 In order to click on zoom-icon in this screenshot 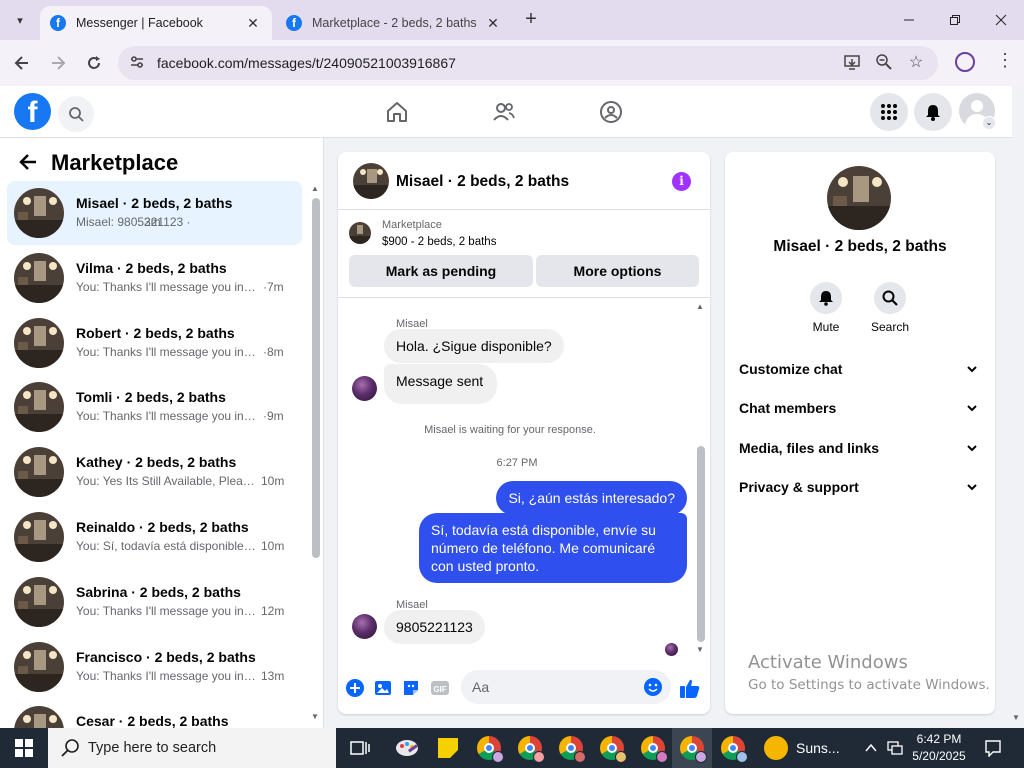, I will do `click(884, 63)`.